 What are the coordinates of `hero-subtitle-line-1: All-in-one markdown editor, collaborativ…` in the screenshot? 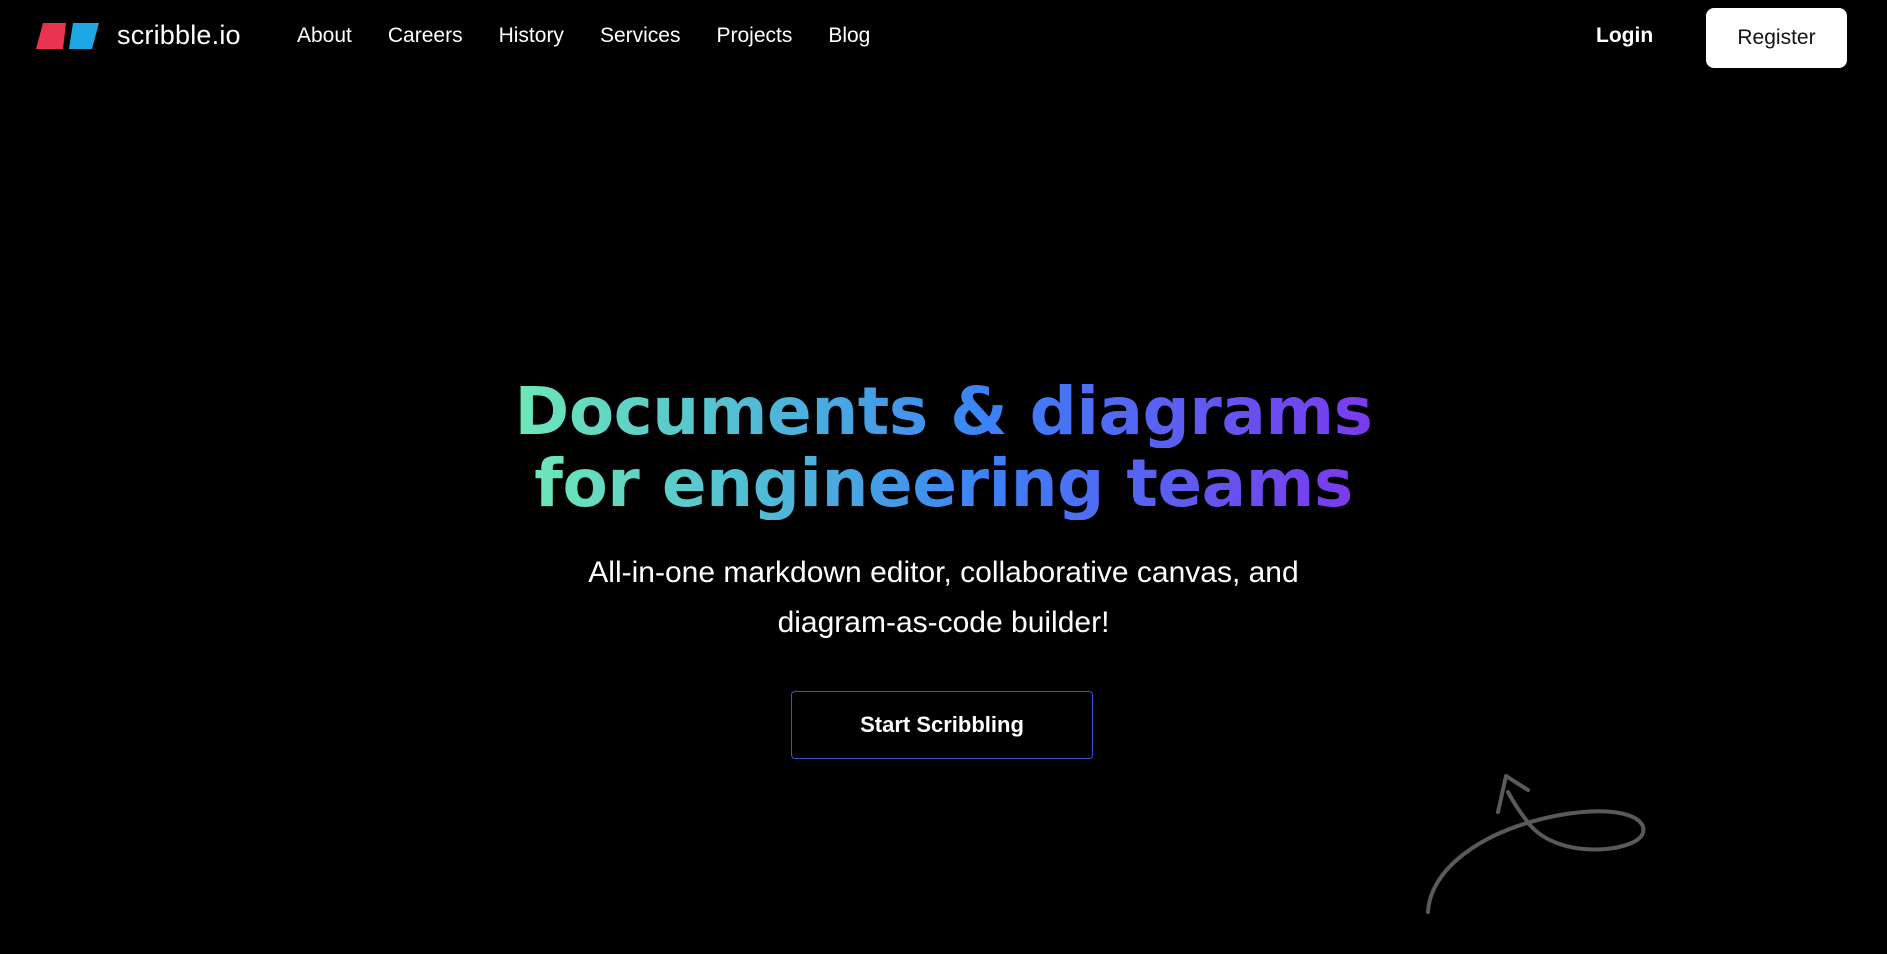 It's located at (943, 572).